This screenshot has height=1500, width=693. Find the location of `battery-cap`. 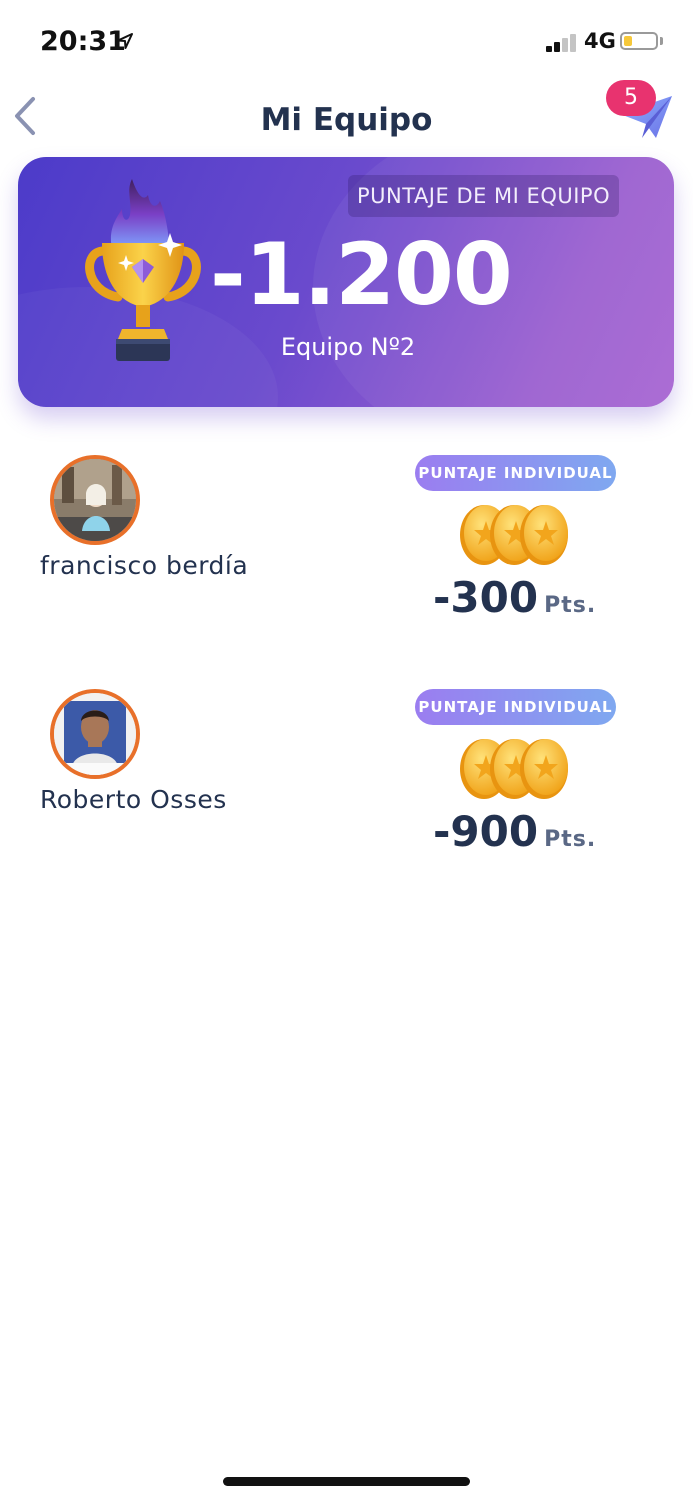

battery-cap is located at coordinates (661, 41).